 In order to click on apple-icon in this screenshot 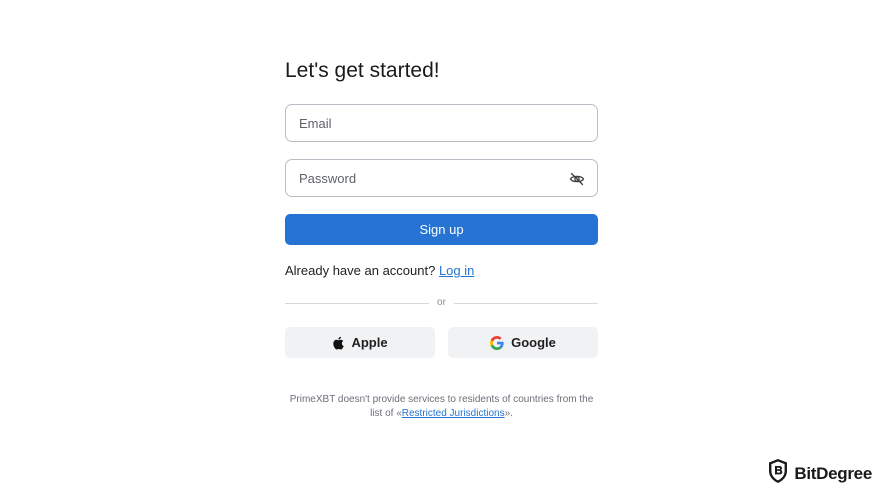, I will do `click(338, 343)`.